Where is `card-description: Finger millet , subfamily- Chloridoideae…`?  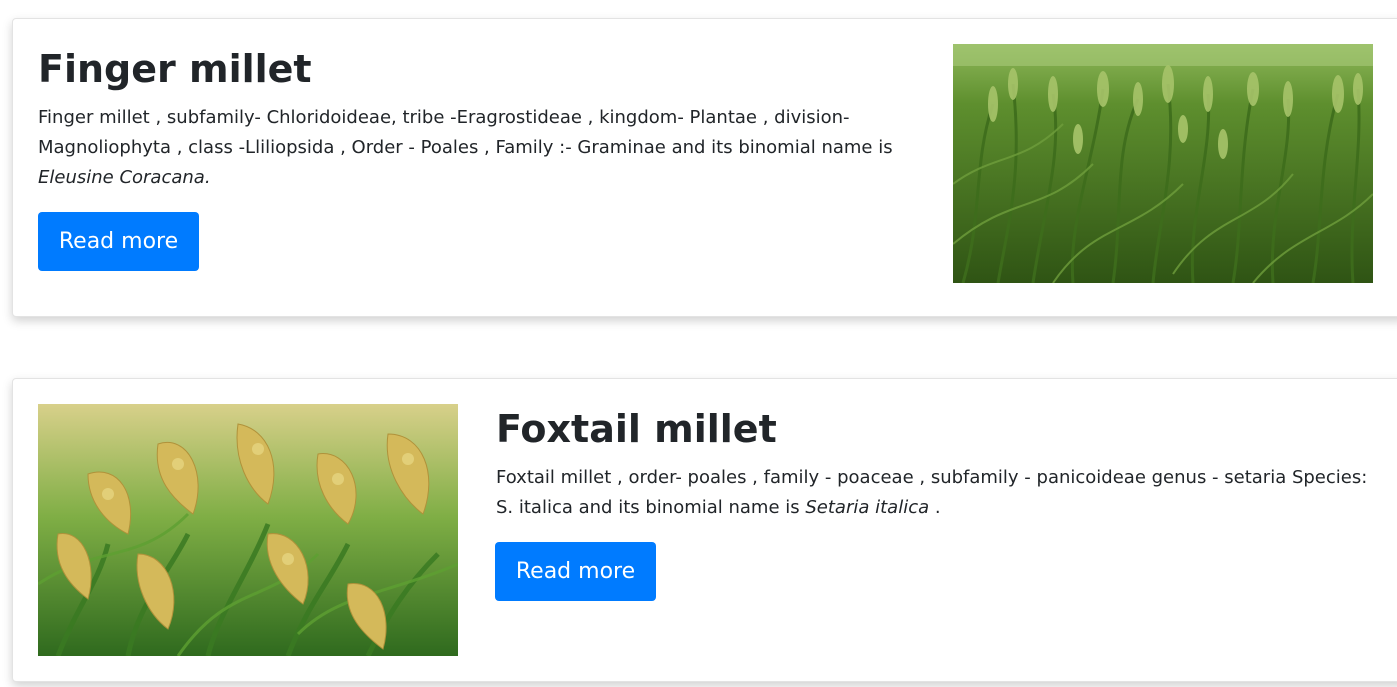
card-description: Finger millet , subfamily- Chloridoideae… is located at coordinates (473, 148).